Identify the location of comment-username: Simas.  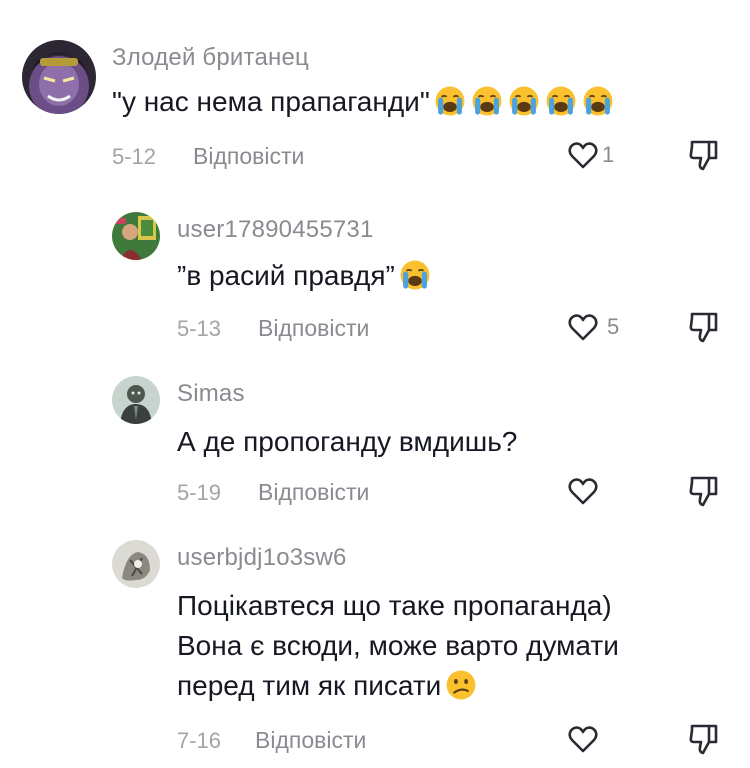
(211, 394).